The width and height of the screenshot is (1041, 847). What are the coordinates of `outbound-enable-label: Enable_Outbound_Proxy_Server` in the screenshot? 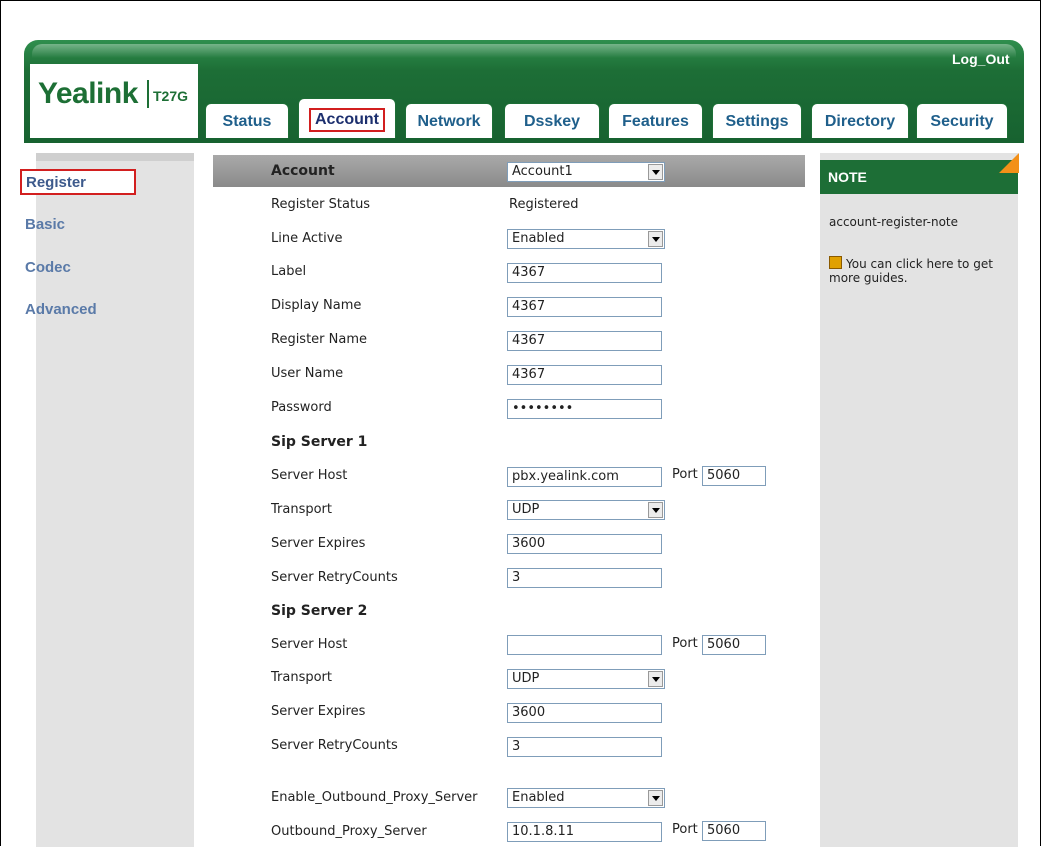 It's located at (374, 797).